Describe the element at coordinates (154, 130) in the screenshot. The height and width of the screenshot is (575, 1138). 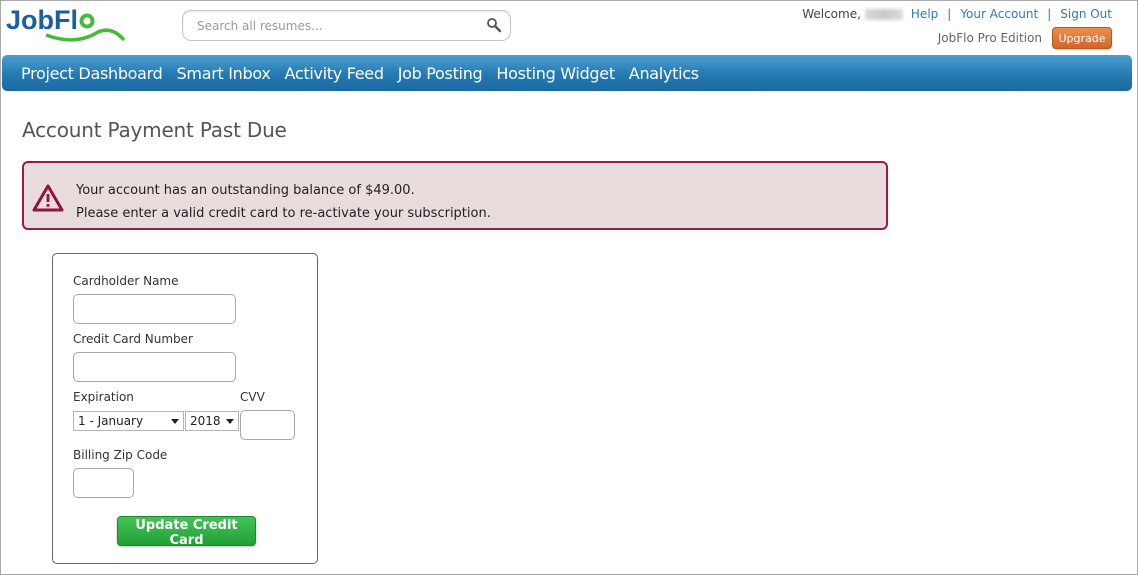
I see `page-title: Account Payment Past Due` at that location.